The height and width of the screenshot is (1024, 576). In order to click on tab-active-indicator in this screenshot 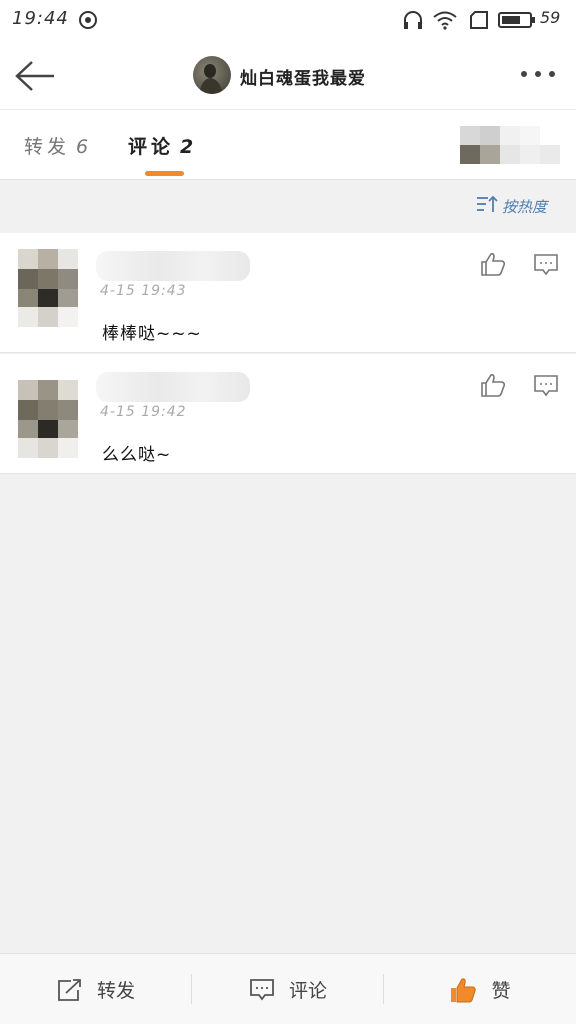, I will do `click(164, 173)`.